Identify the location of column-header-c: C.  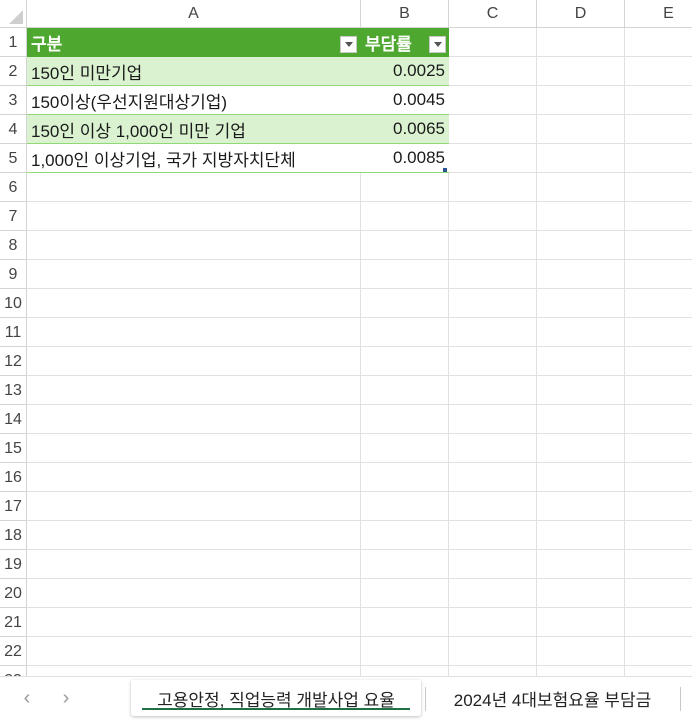
(493, 14).